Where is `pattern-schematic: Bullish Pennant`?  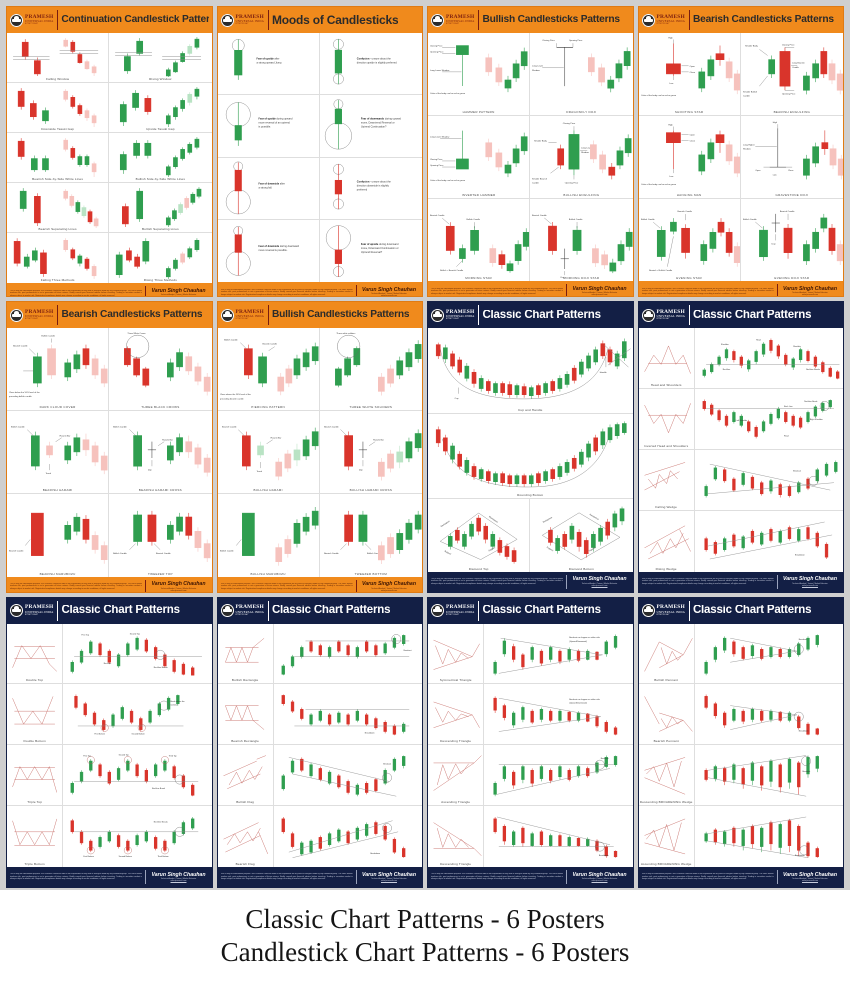
pattern-schematic: Bullish Pennant is located at coordinates (666, 654).